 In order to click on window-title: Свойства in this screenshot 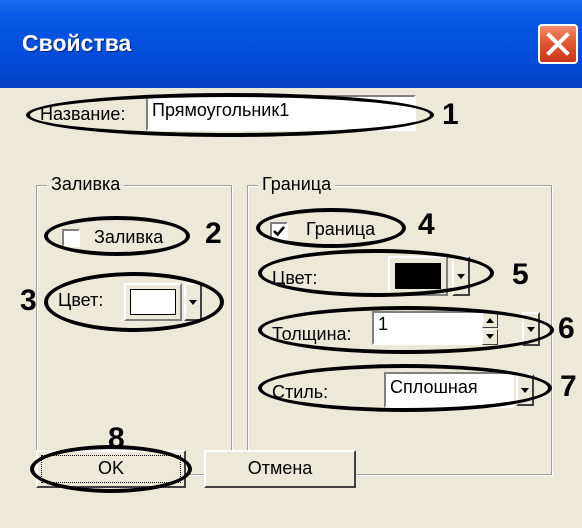, I will do `click(77, 43)`.